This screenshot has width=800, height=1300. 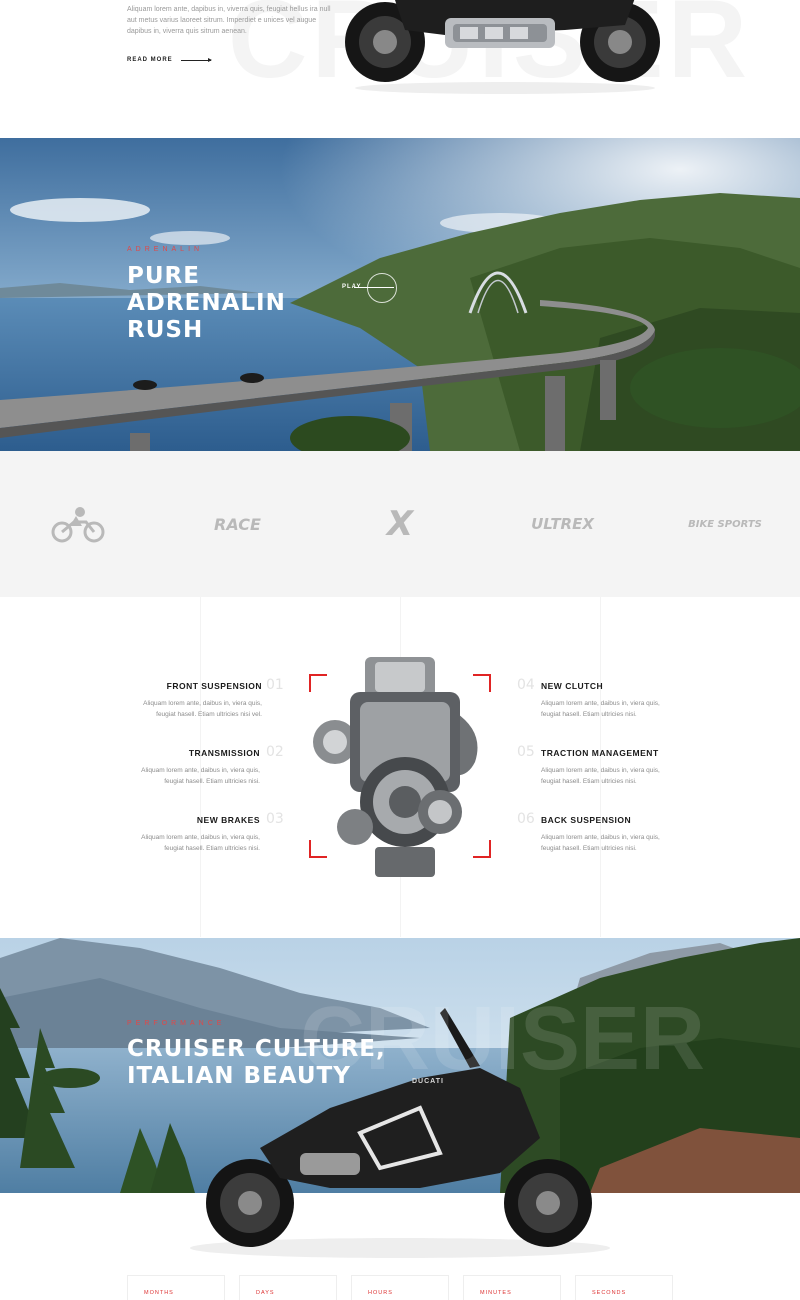 I want to click on read-more-link: READ MORE, so click(x=169, y=60).